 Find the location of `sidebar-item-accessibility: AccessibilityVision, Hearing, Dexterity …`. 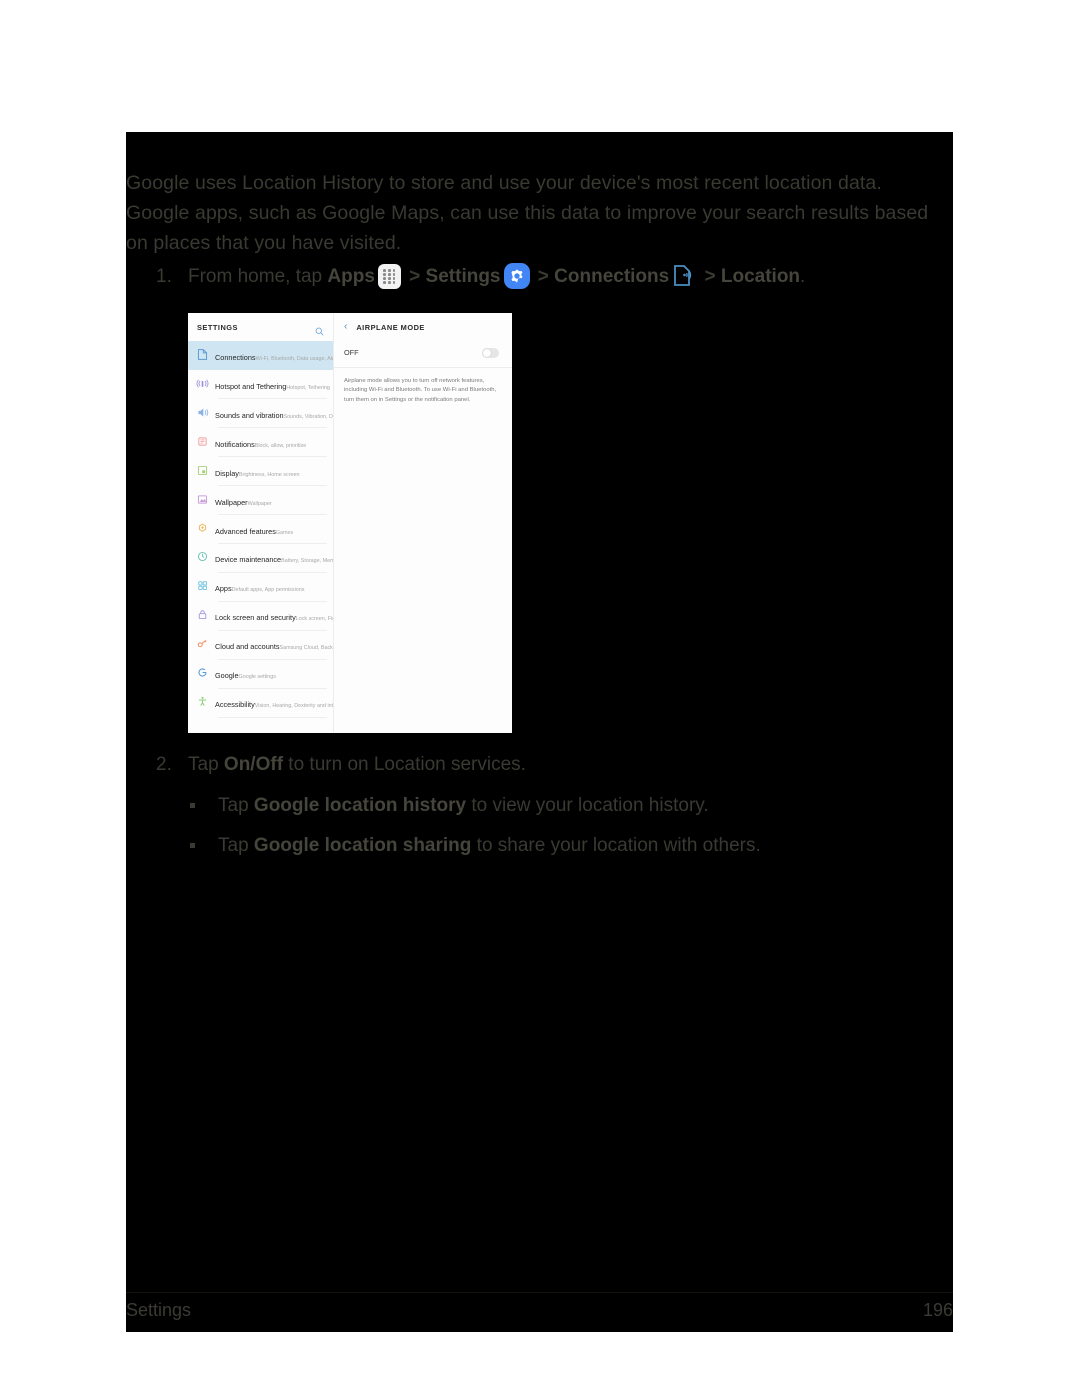

sidebar-item-accessibility: AccessibilityVision, Hearing, Dexterity … is located at coordinates (260, 703).